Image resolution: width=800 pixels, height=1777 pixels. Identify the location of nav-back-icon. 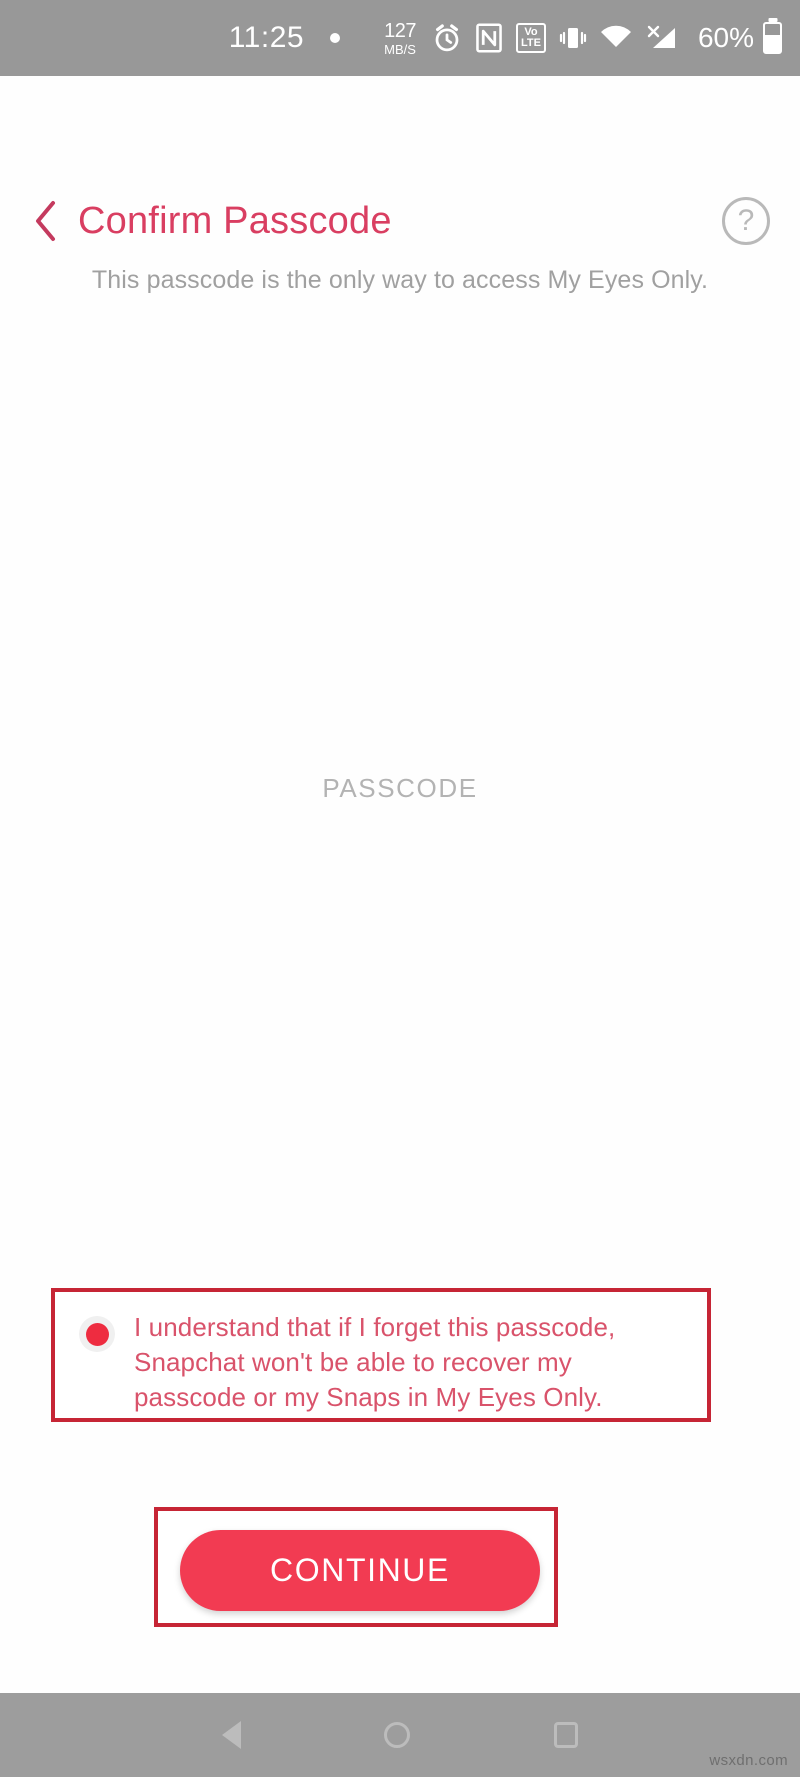
(231, 1735).